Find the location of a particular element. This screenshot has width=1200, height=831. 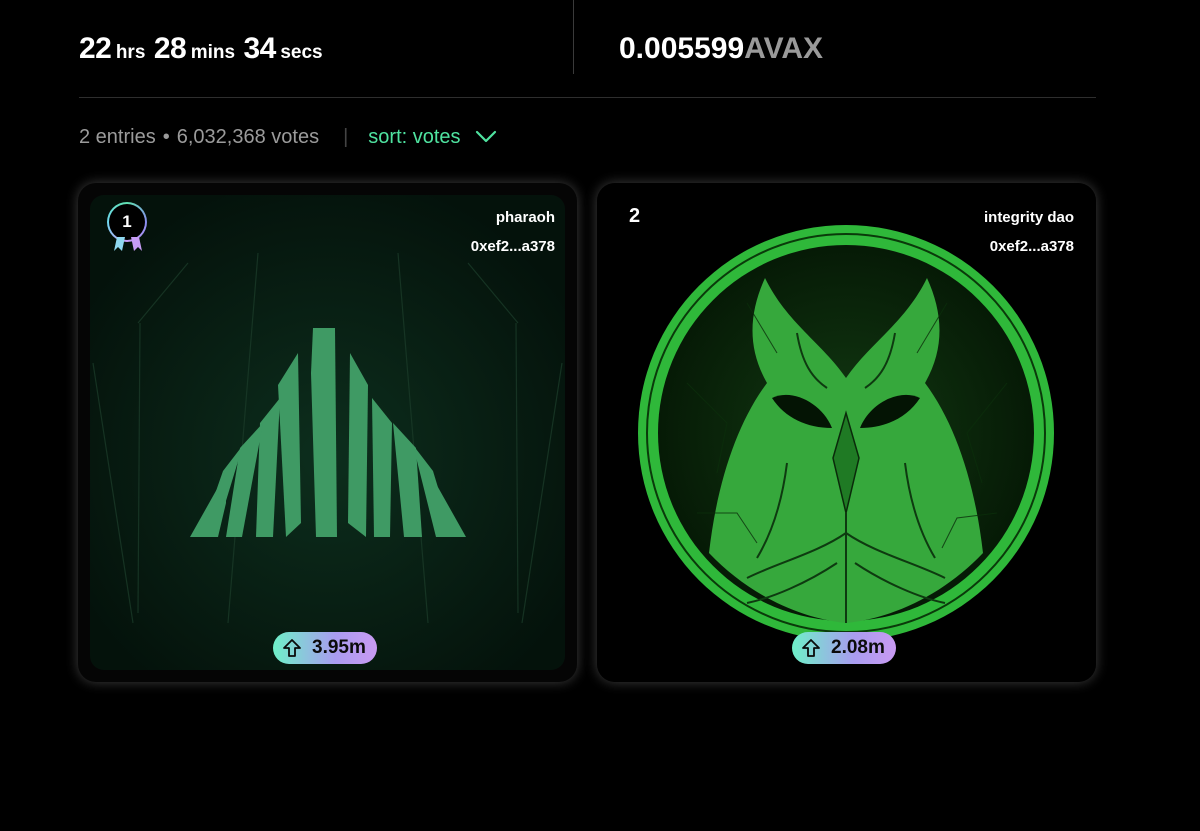

countdown-hours-unit: hrs is located at coordinates (130, 52).